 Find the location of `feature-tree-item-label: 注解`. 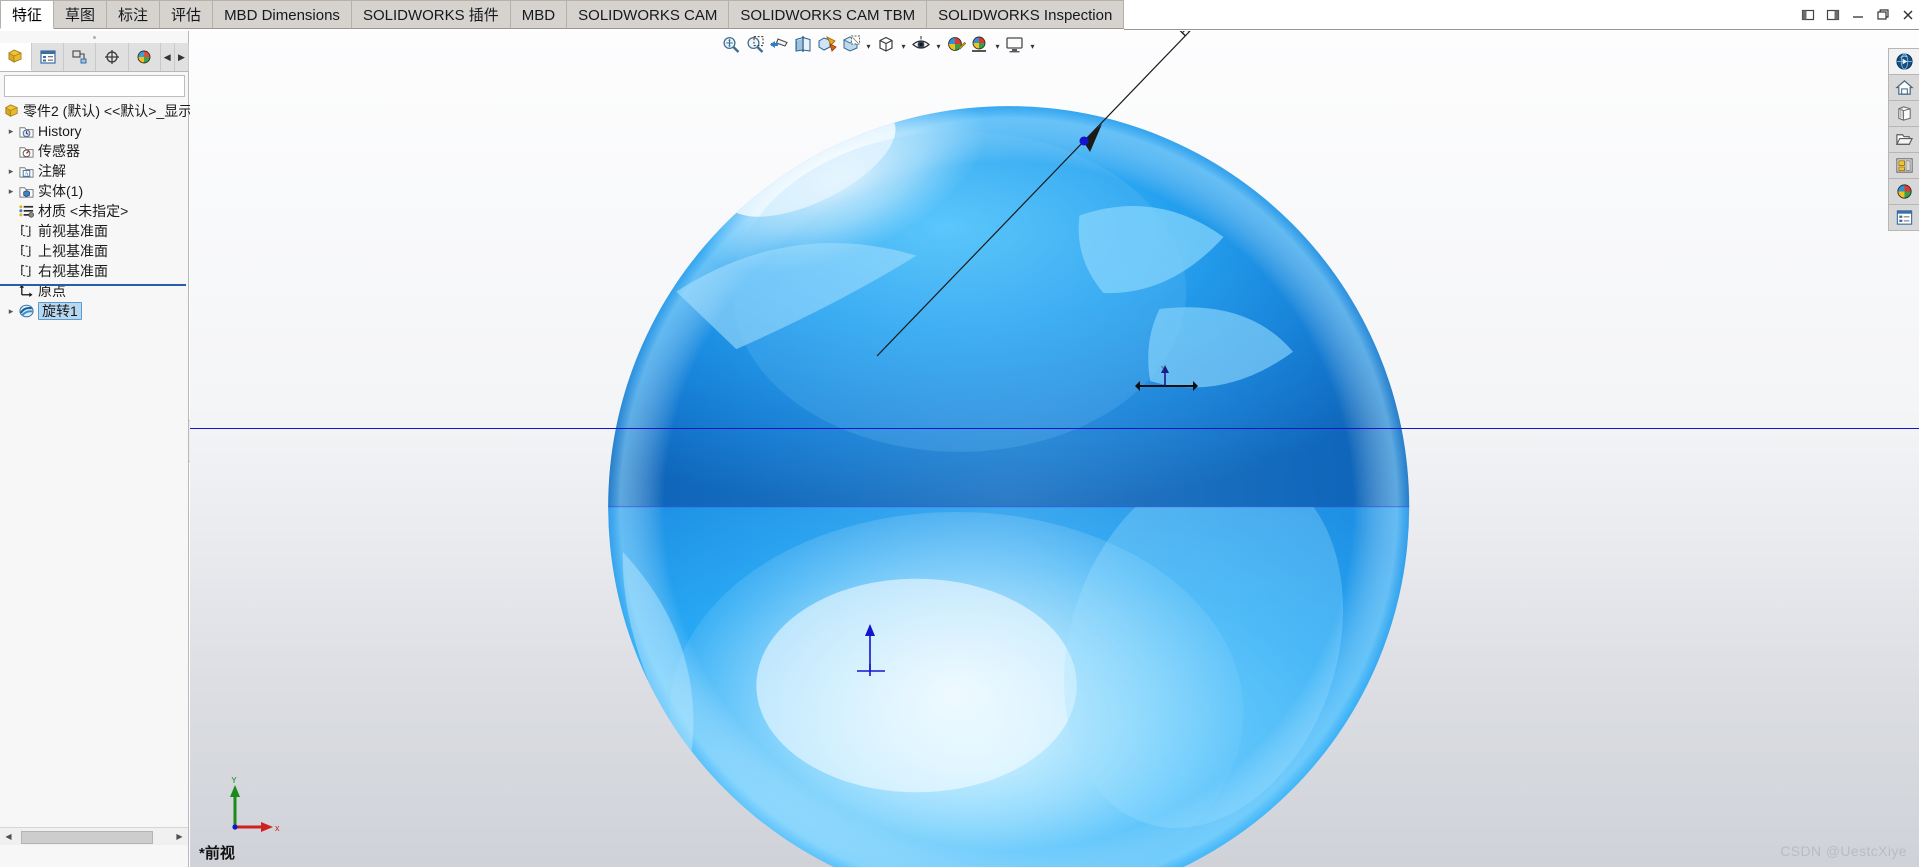

feature-tree-item-label: 注解 is located at coordinates (52, 171).